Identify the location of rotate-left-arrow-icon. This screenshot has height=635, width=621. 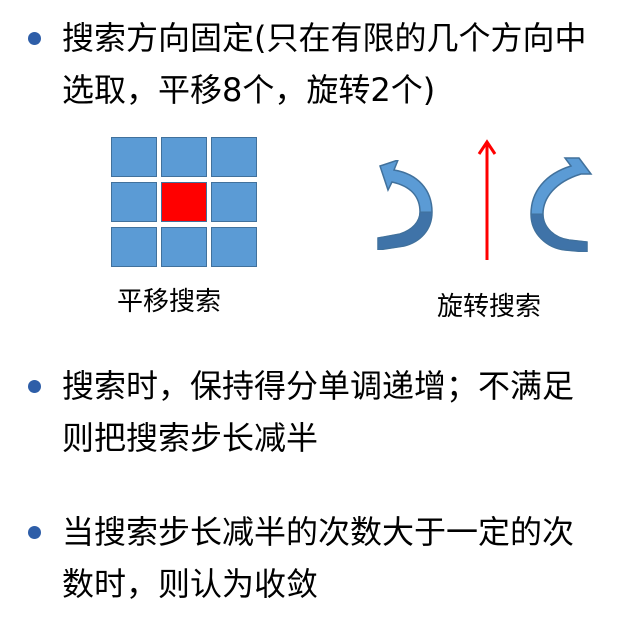
(405, 205).